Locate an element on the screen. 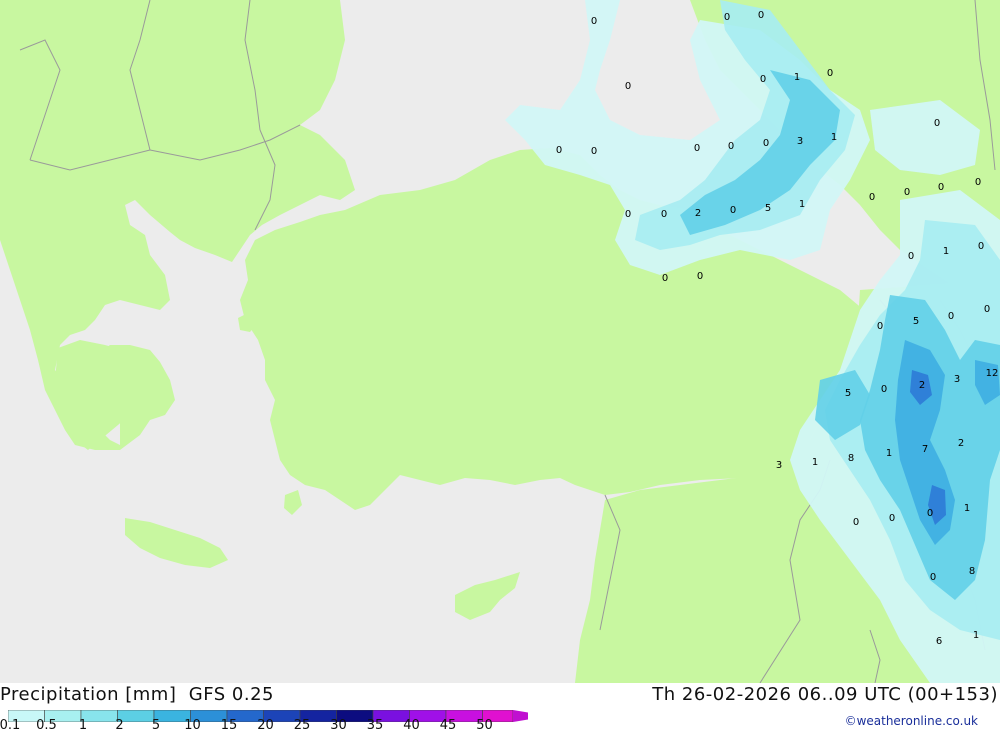 The height and width of the screenshot is (733, 1000). legend-tick-label: 1 is located at coordinates (83, 725).